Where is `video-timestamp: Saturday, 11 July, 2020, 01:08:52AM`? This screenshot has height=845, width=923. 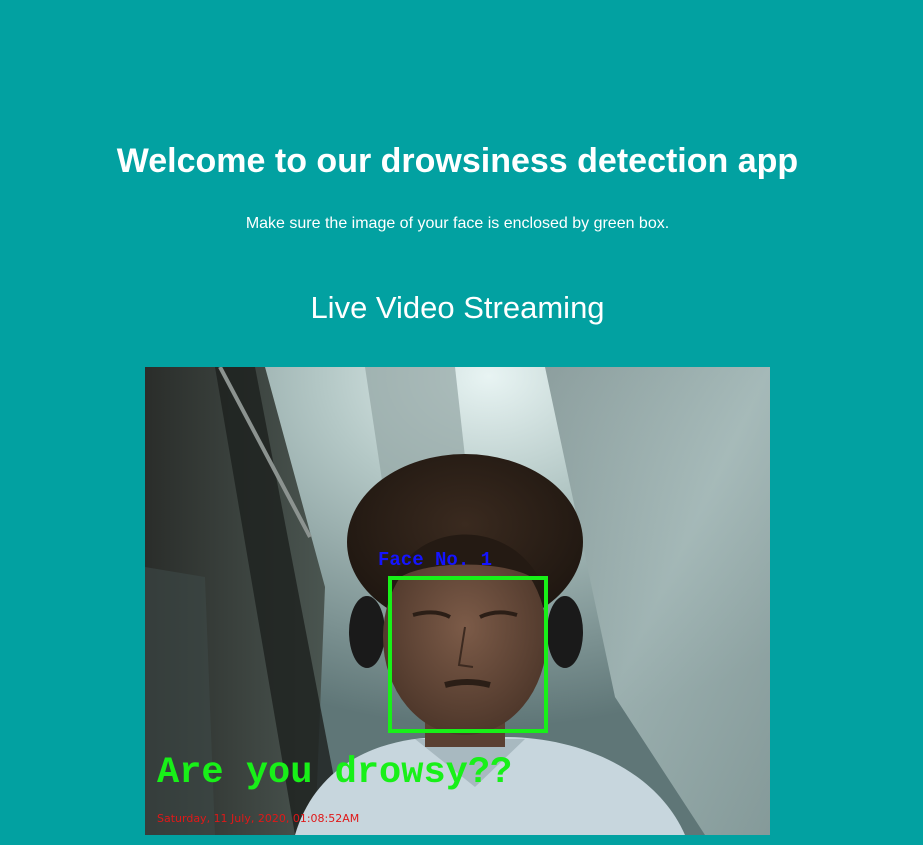 video-timestamp: Saturday, 11 July, 2020, 01:08:52AM is located at coordinates (258, 818).